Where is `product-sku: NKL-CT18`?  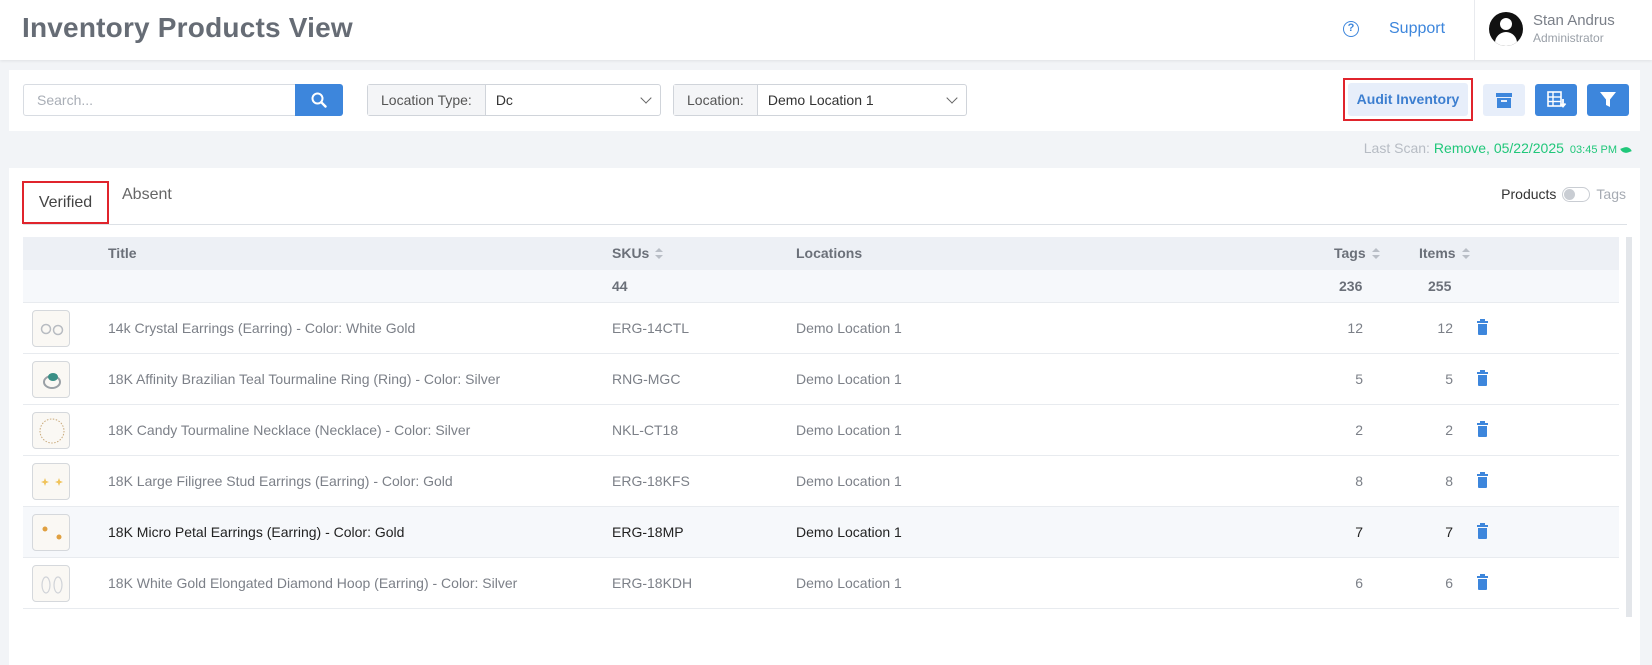
product-sku: NKL-CT18 is located at coordinates (645, 430).